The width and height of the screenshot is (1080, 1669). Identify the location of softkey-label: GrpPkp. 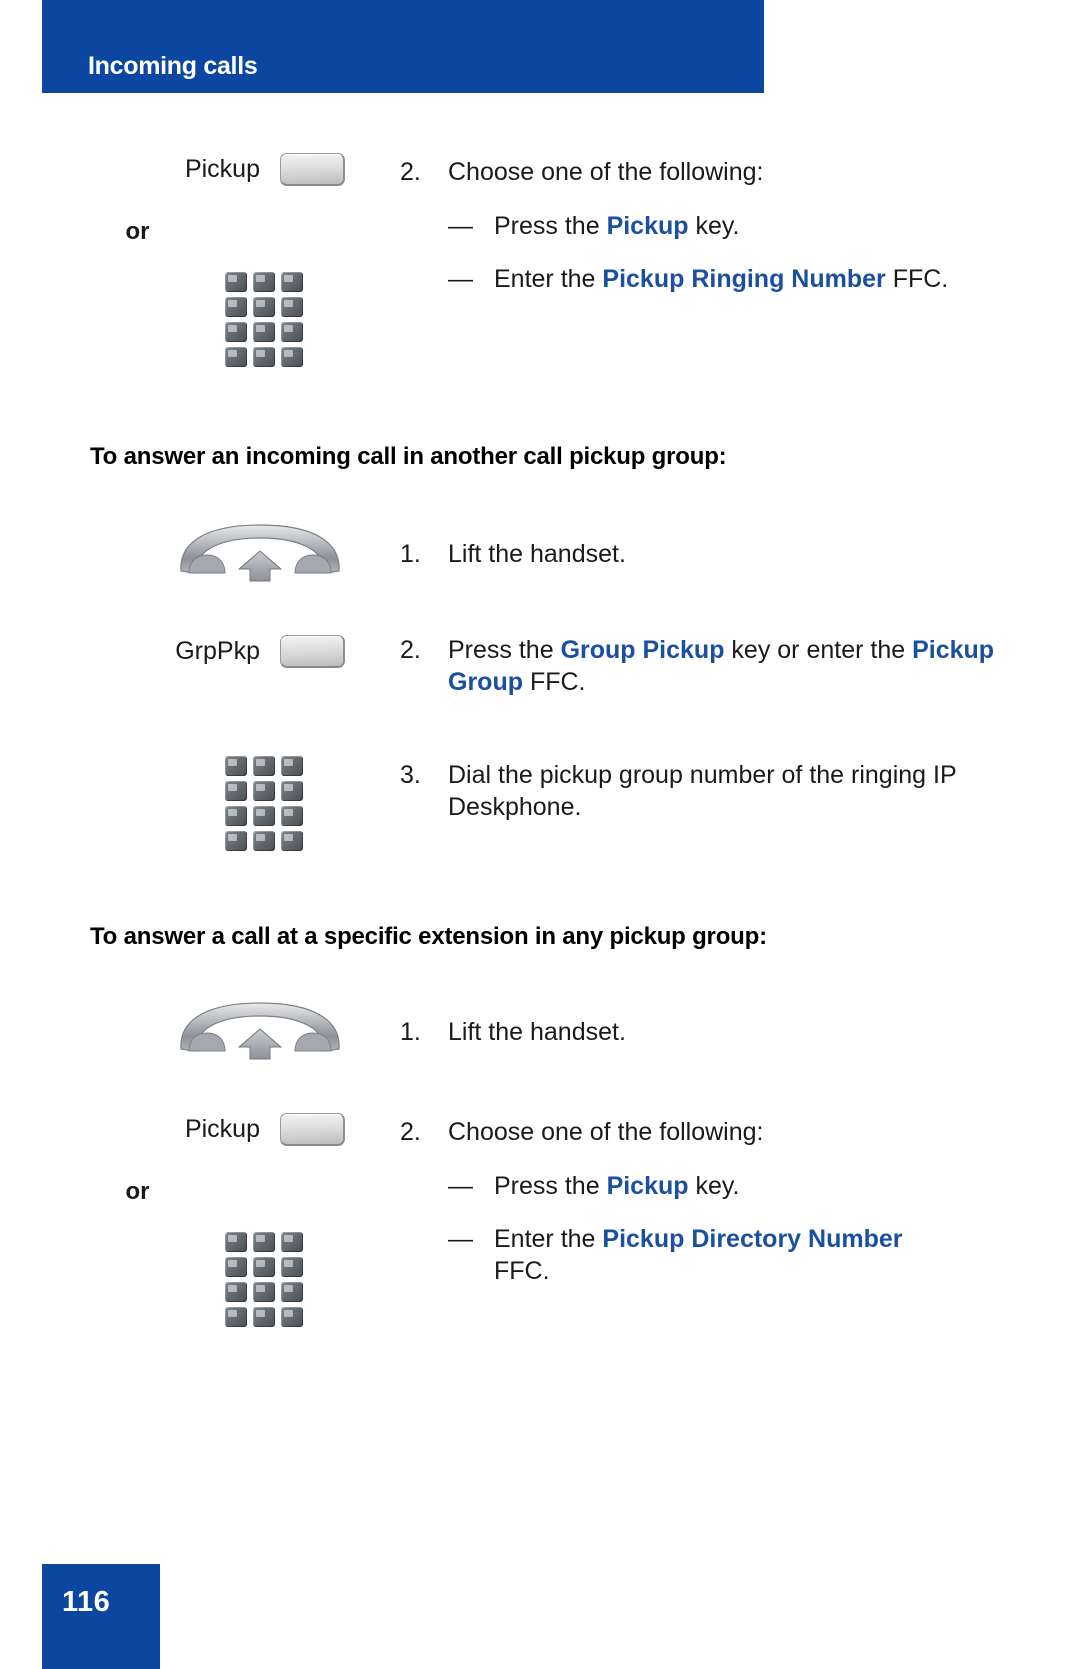
(217, 651).